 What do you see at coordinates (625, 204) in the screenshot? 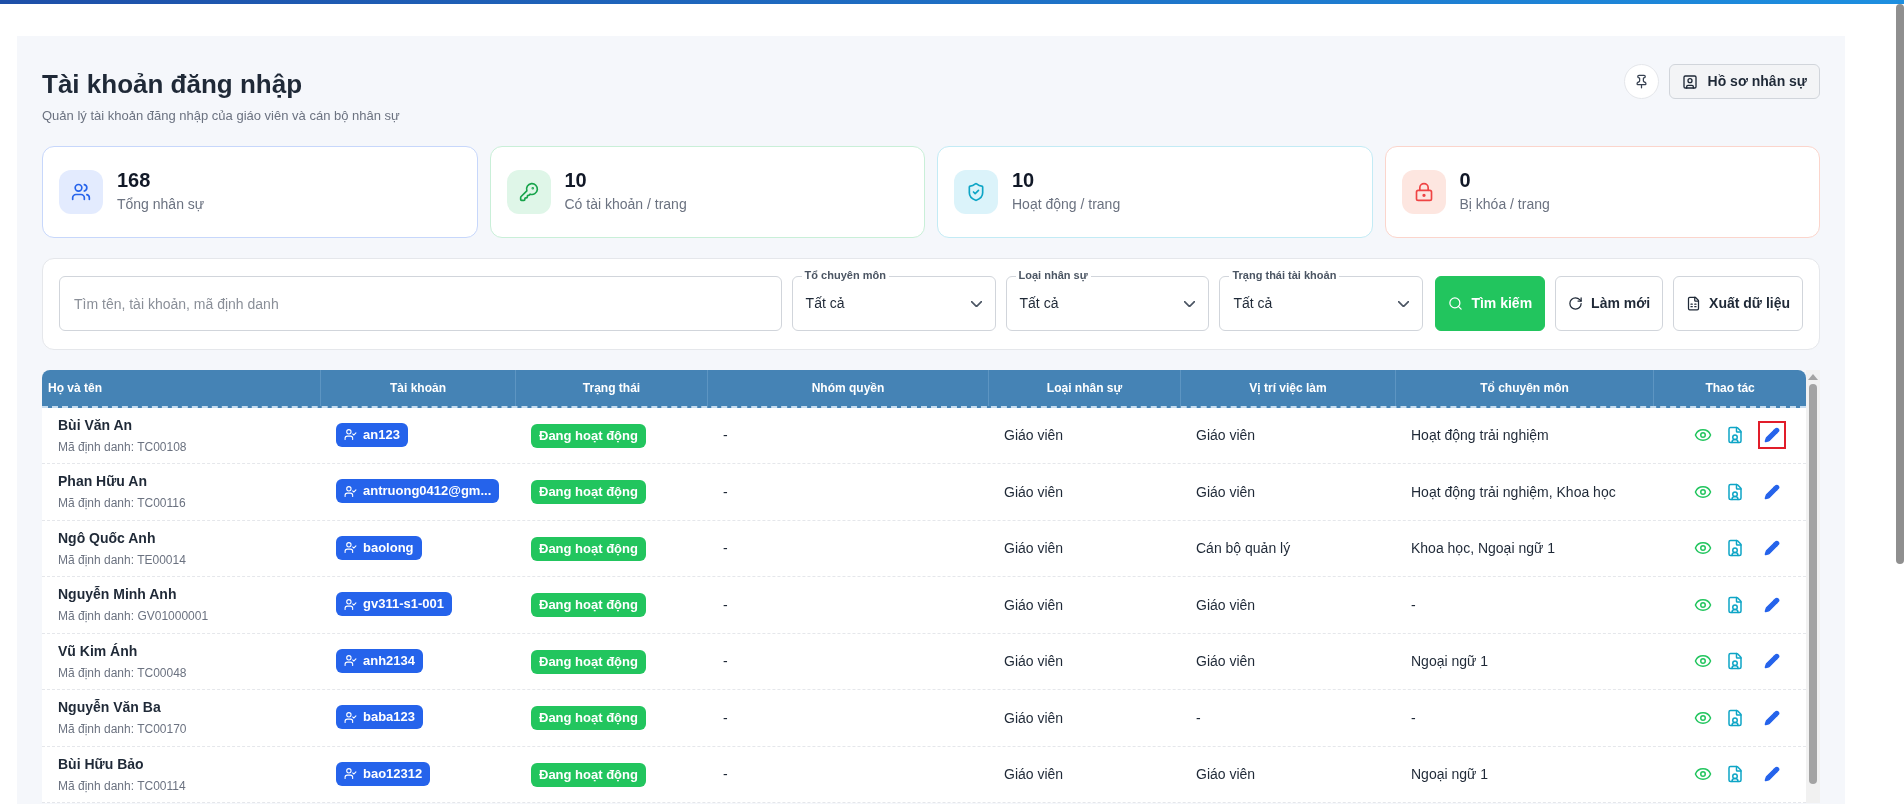
I see `stat-label: Có tài khoản / trang` at bounding box center [625, 204].